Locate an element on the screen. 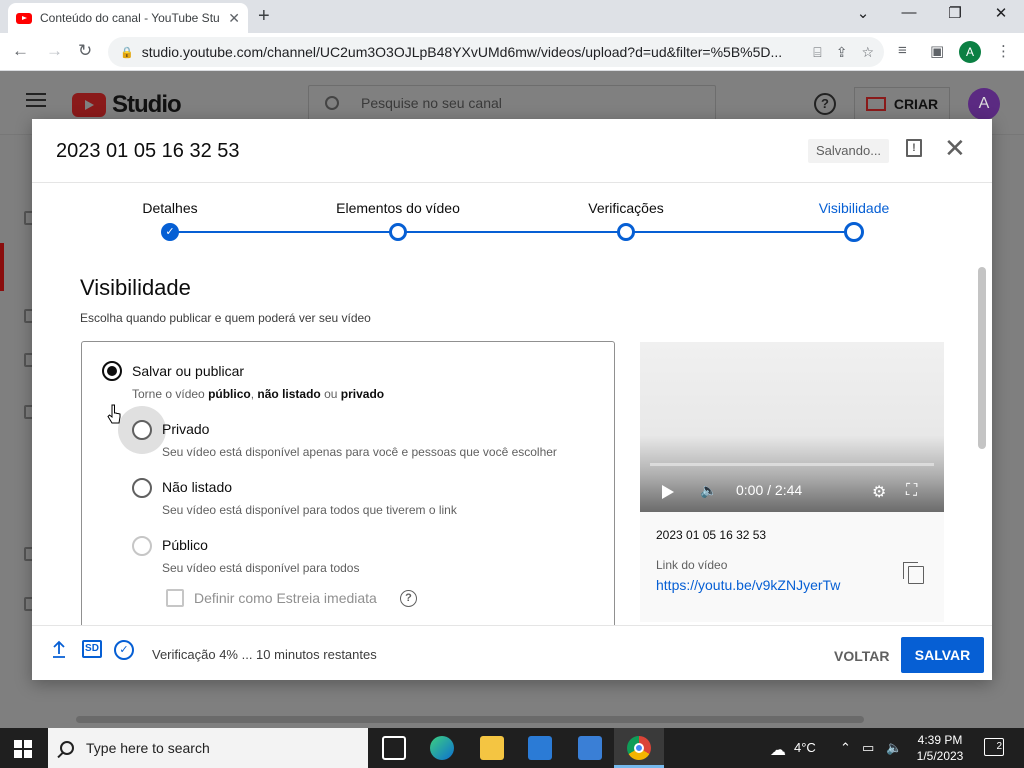 This screenshot has height=768, width=1024. mouse-cursor-icon is located at coordinates (114, 414).